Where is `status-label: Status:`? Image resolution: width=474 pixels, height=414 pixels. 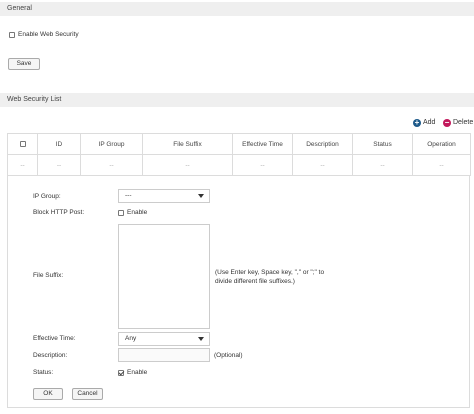 status-label: Status: is located at coordinates (43, 372).